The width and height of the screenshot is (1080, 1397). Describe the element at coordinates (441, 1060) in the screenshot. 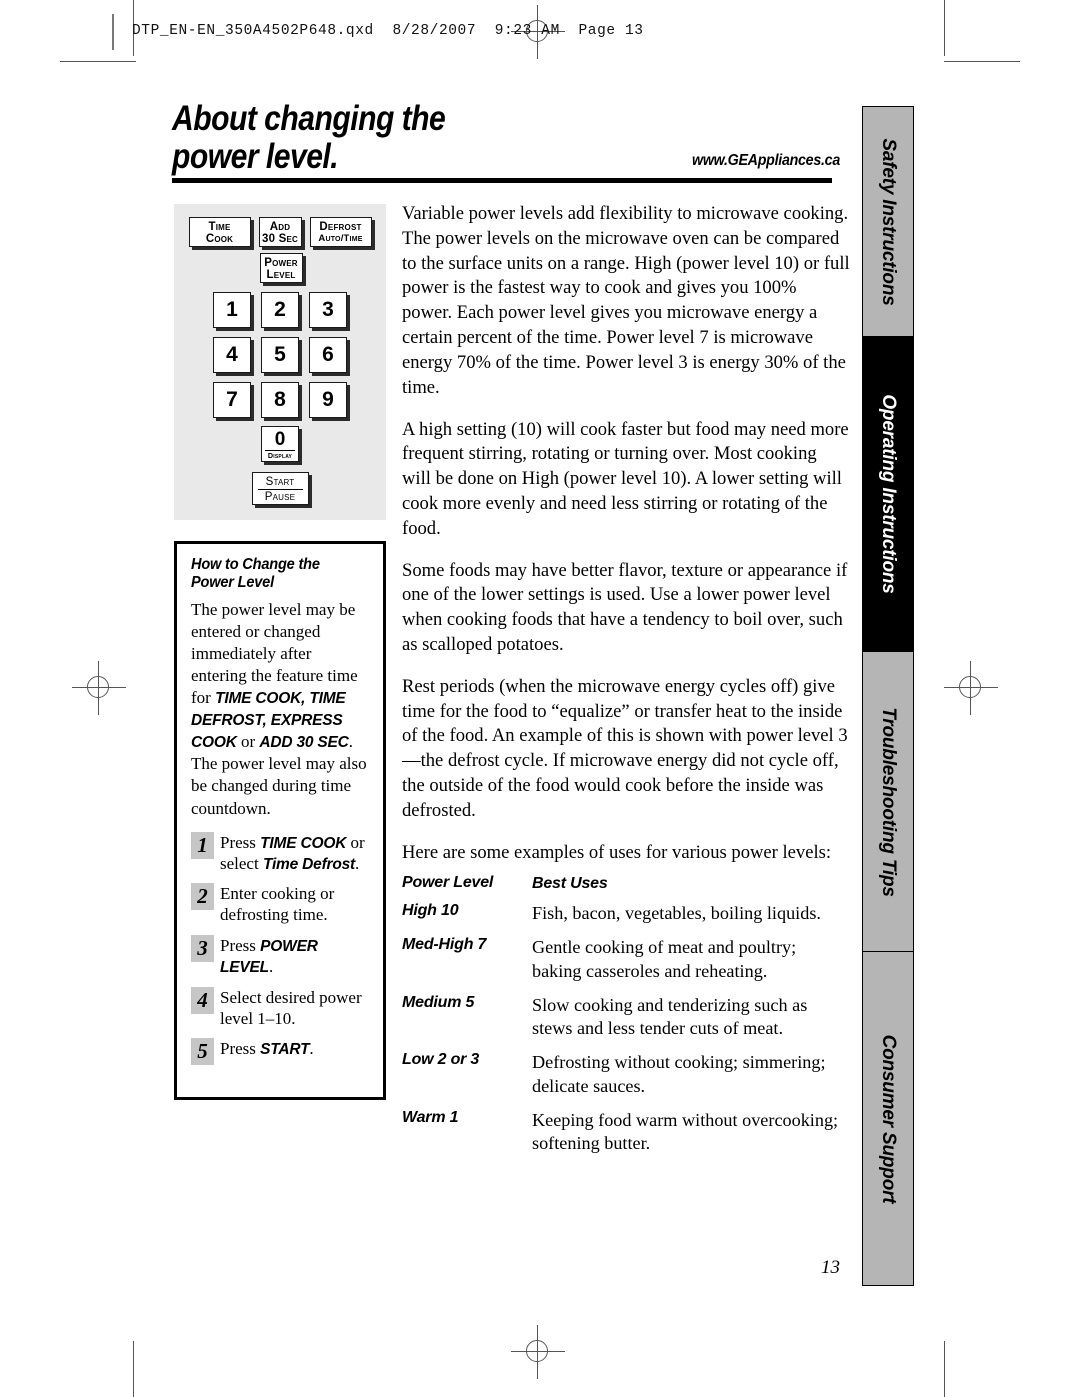

I see `cell-power-level: Low 2 or 3` at that location.